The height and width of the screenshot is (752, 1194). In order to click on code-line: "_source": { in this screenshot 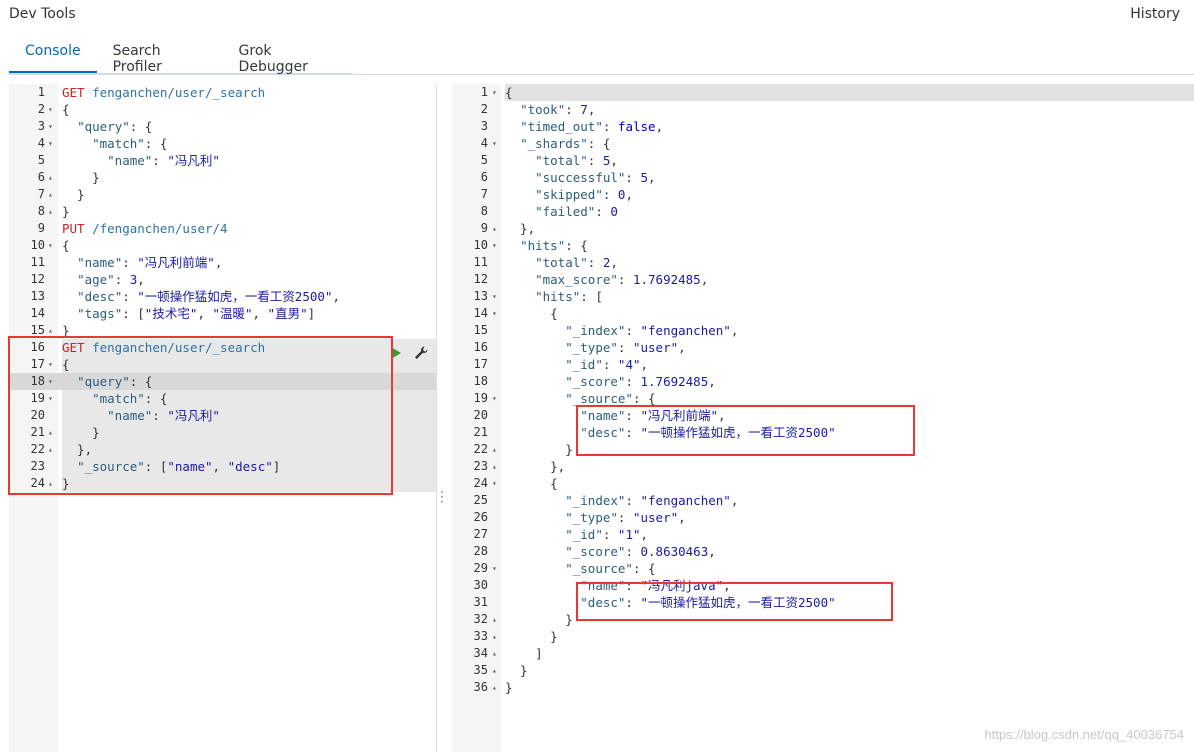, I will do `click(610, 568)`.